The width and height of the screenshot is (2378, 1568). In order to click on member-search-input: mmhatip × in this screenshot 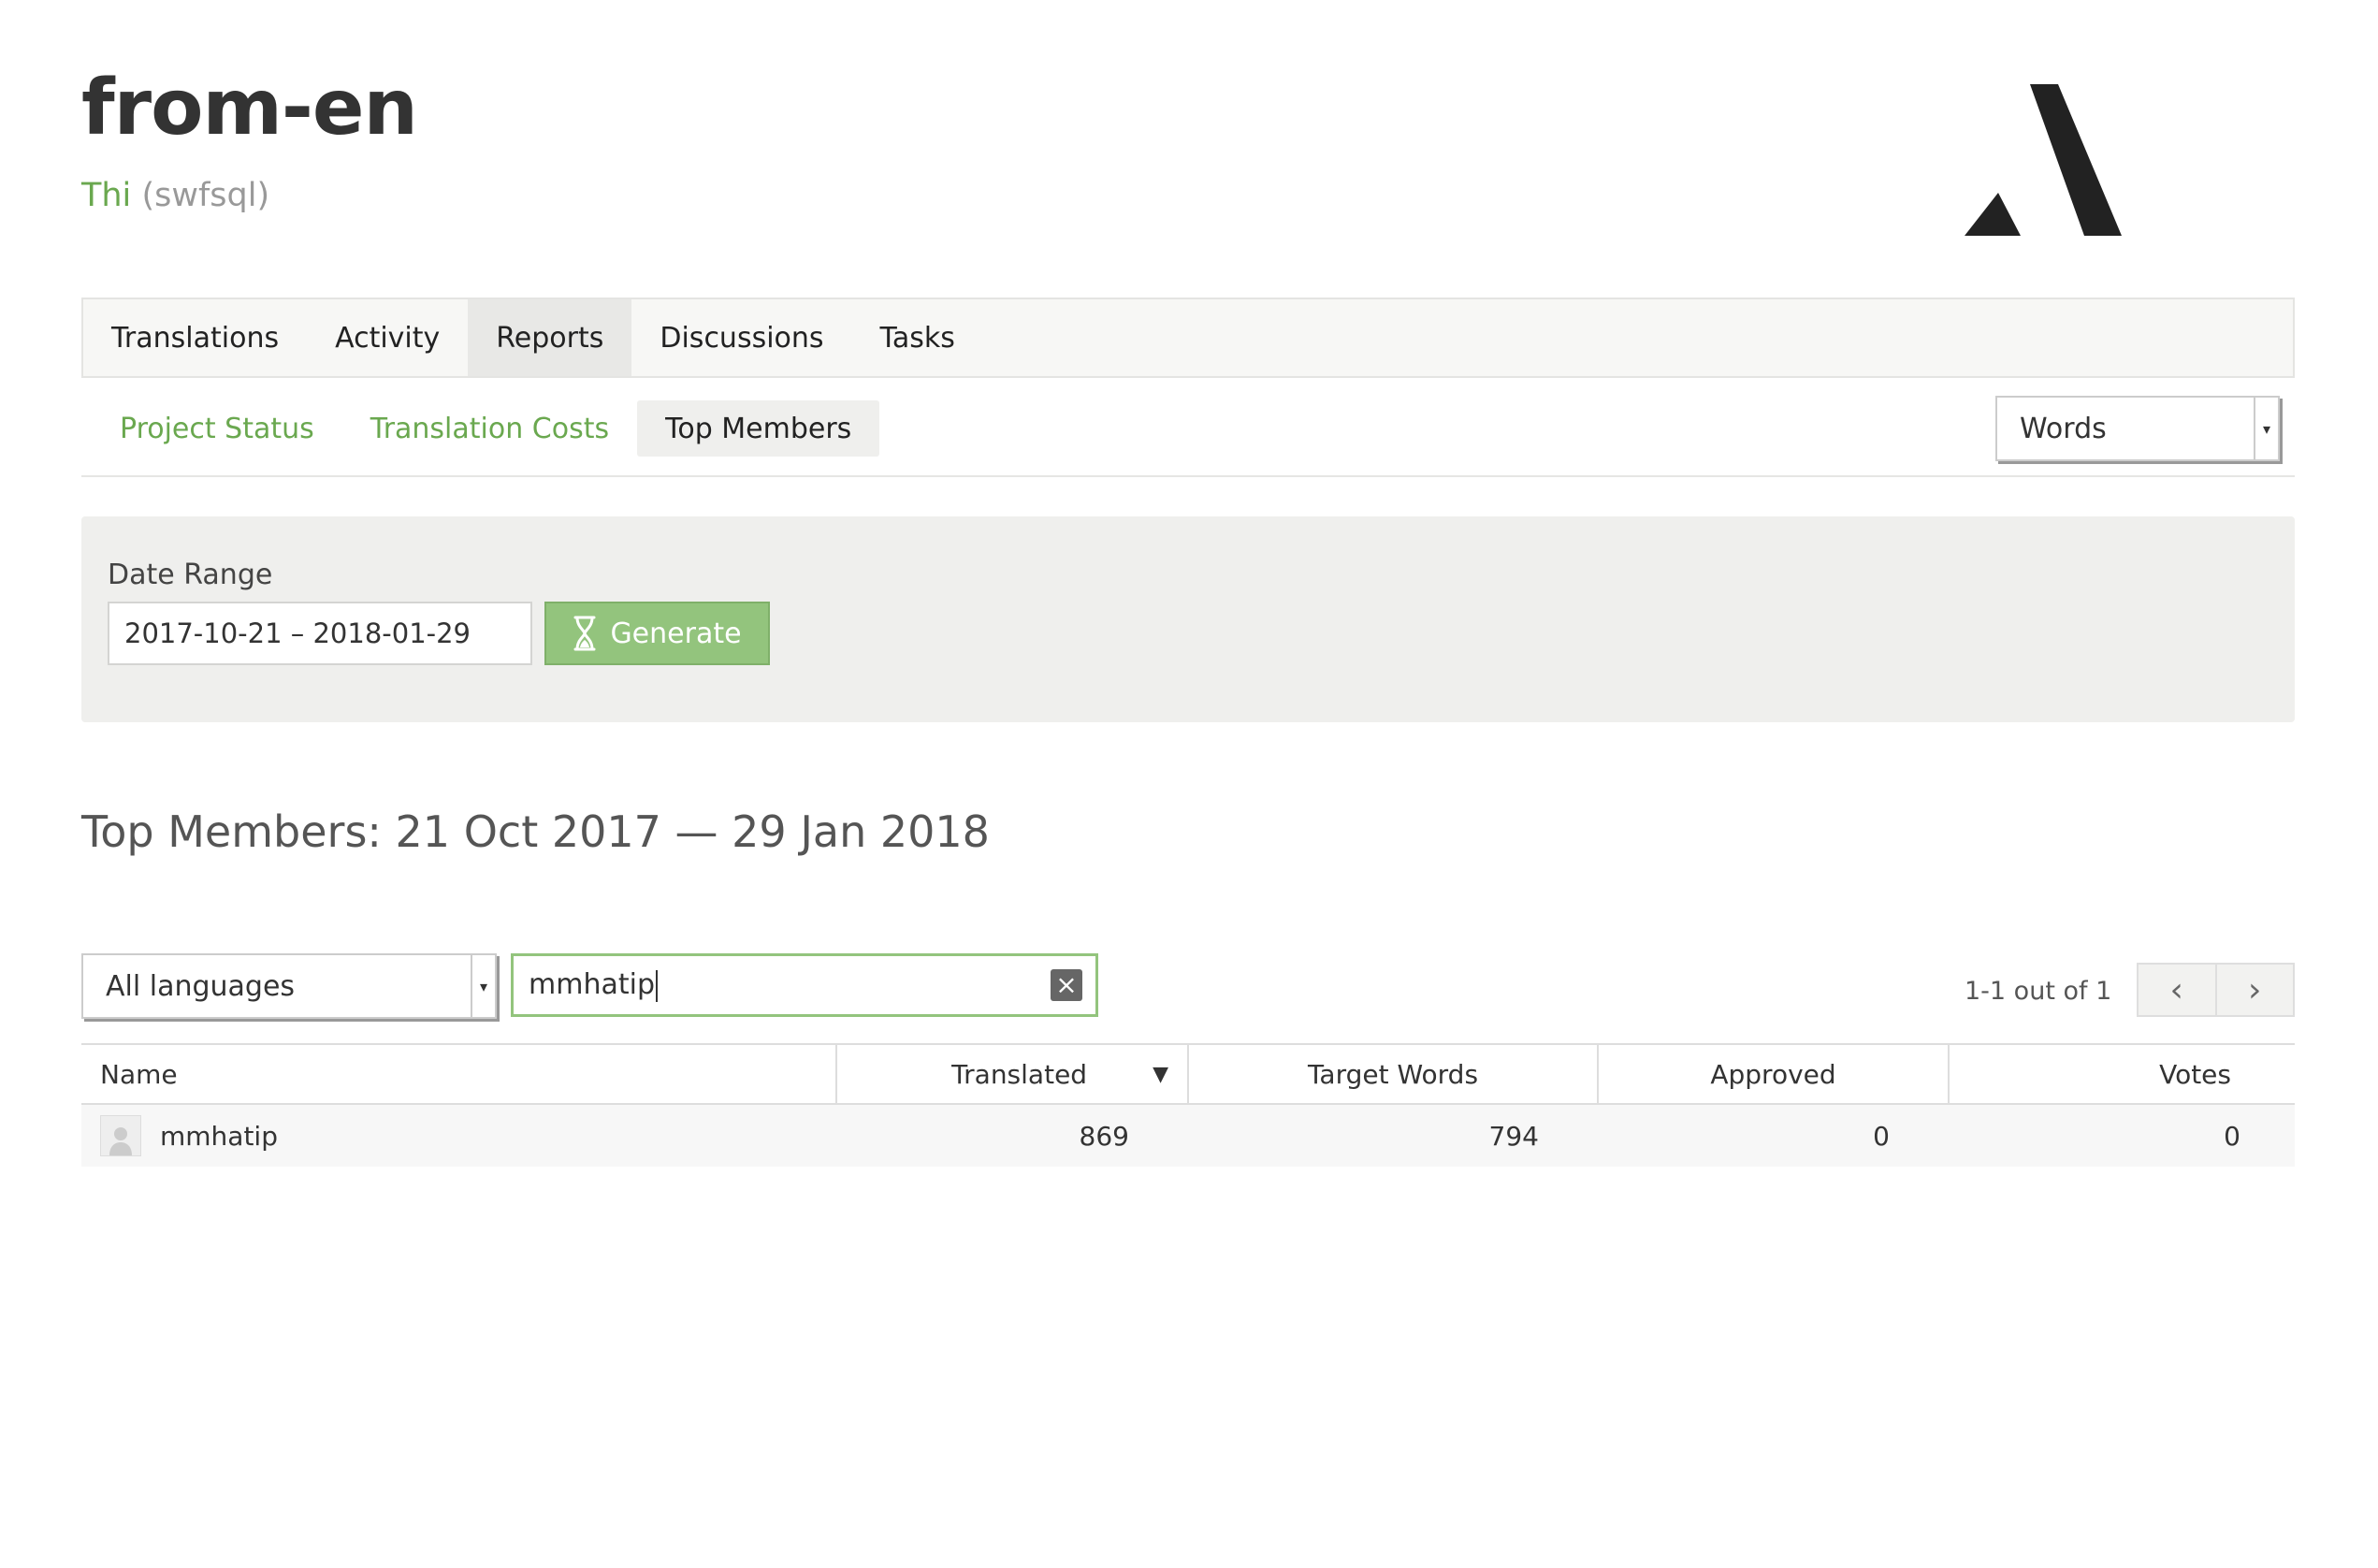, I will do `click(804, 985)`.